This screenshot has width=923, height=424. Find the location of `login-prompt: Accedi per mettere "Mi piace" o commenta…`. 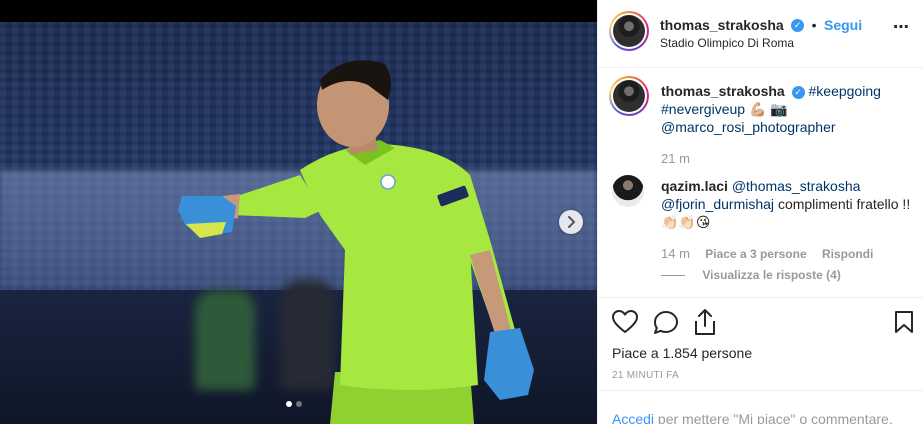

login-prompt: Accedi per mettere "Mi piace" o commenta… is located at coordinates (760, 407).